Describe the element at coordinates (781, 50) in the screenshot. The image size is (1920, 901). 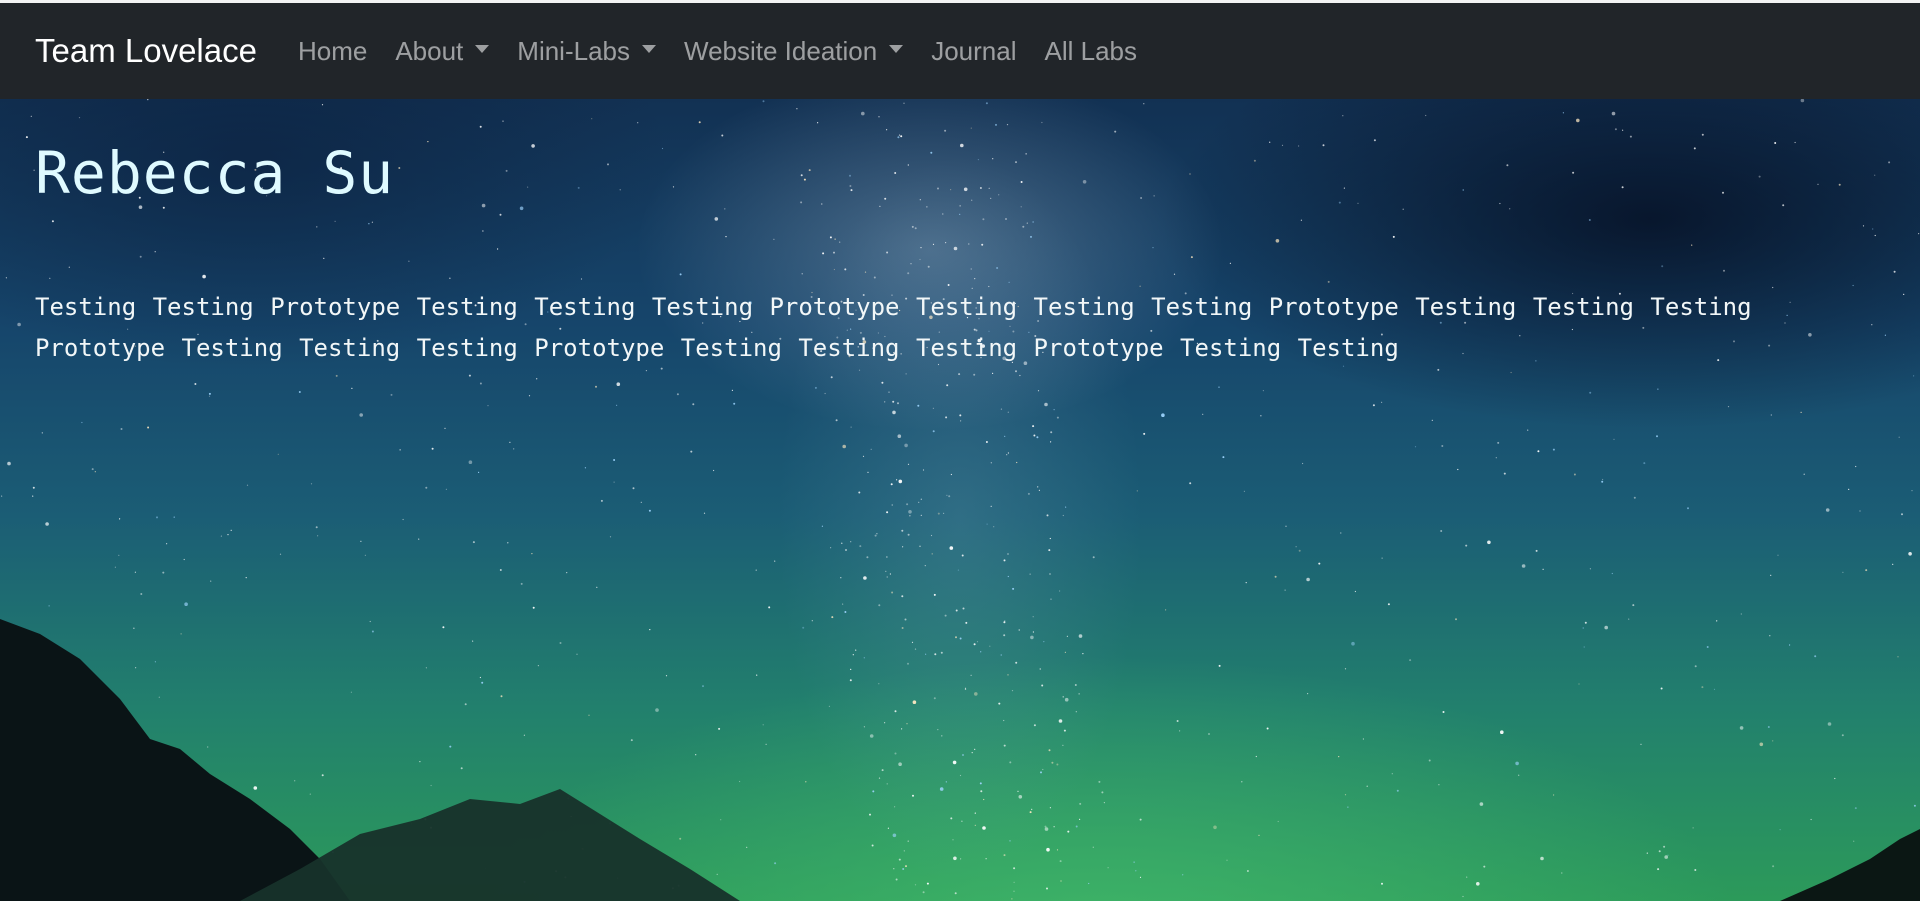
I see `nav-item-label: Website Ideation` at that location.